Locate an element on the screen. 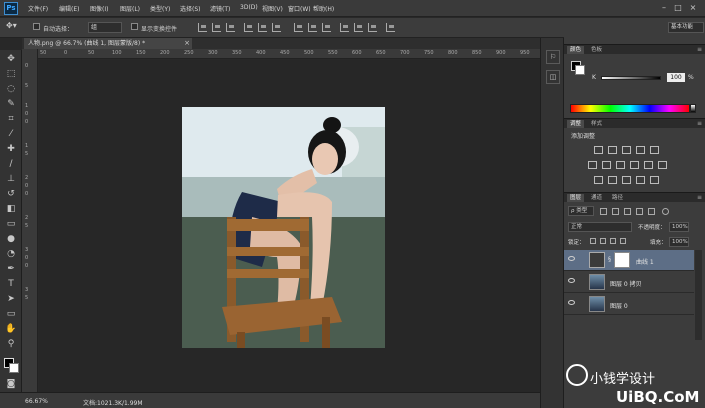 The height and width of the screenshot is (408, 705). menu-type: 类型(Y) is located at coordinates (160, 8).